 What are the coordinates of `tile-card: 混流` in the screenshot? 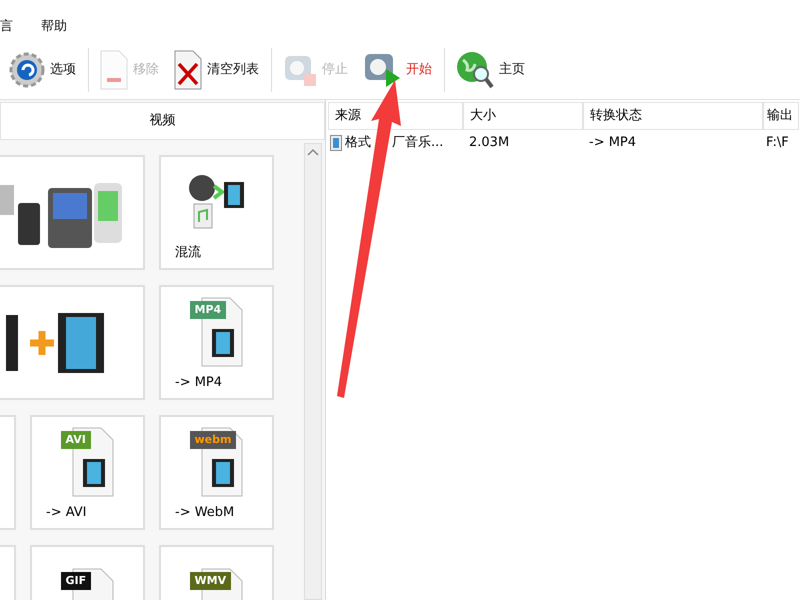 It's located at (216, 212).